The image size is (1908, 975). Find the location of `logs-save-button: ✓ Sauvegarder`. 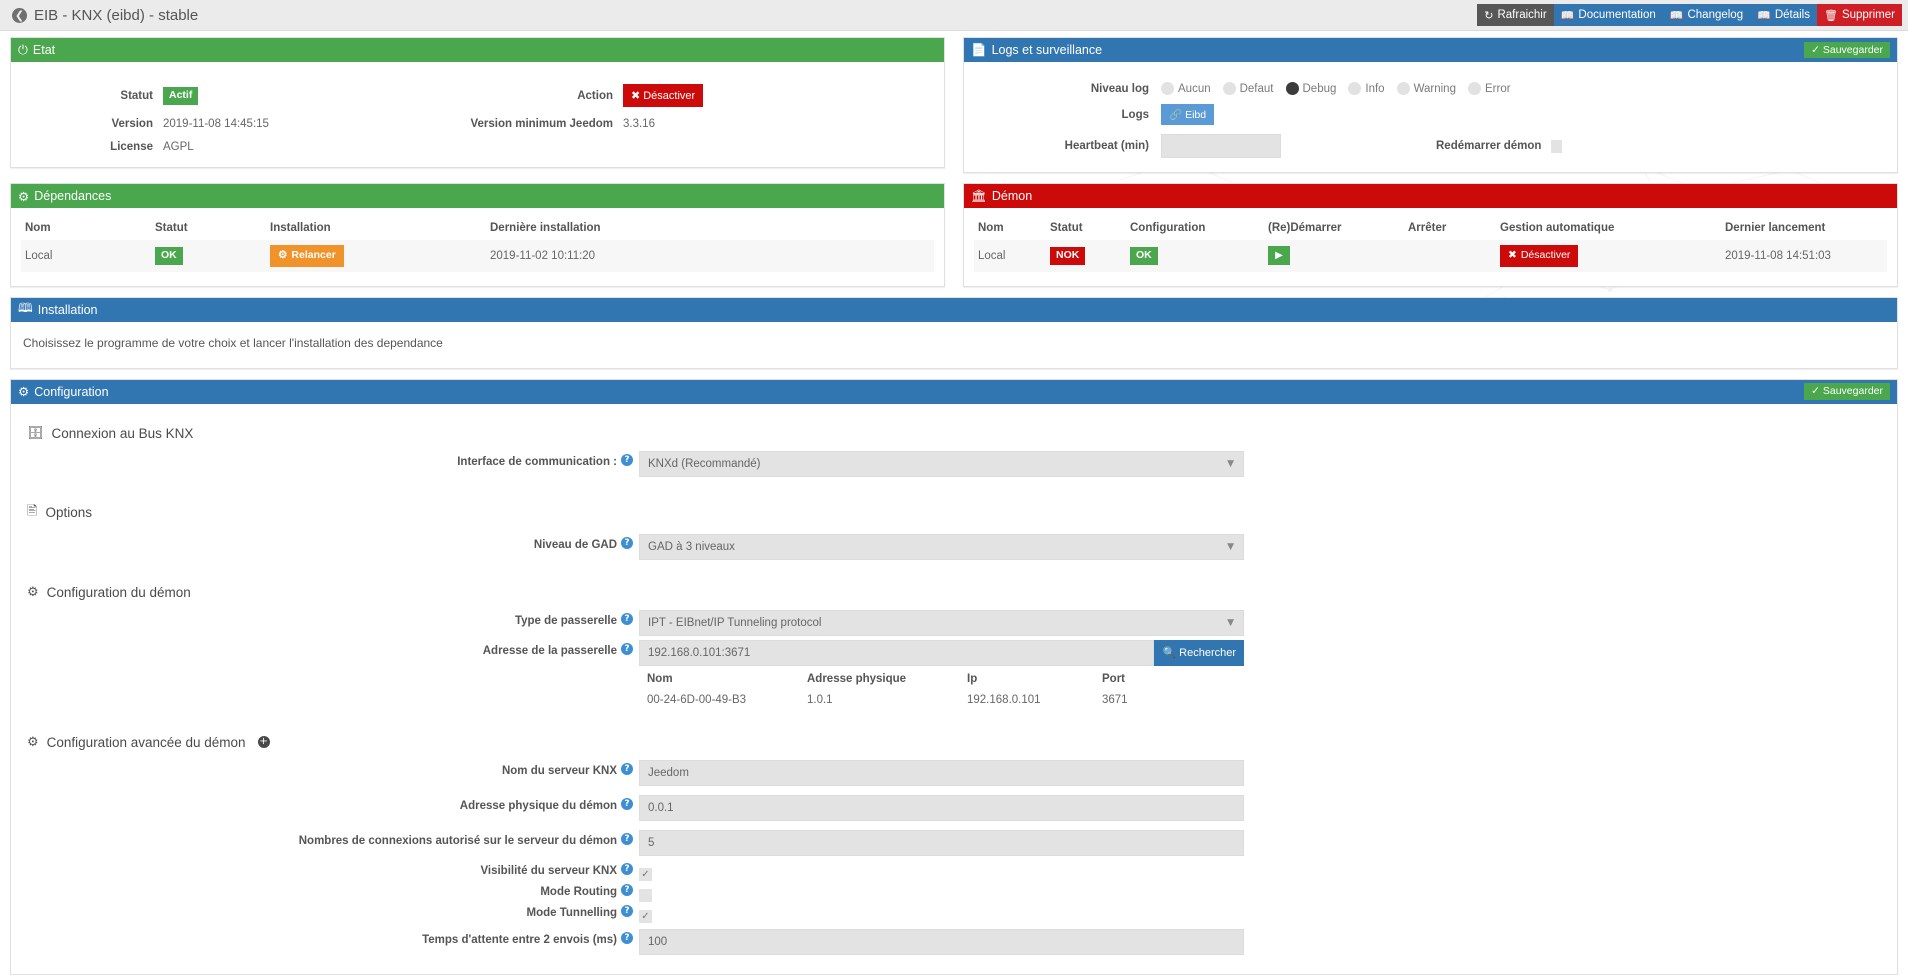

logs-save-button: ✓ Sauvegarder is located at coordinates (1847, 50).